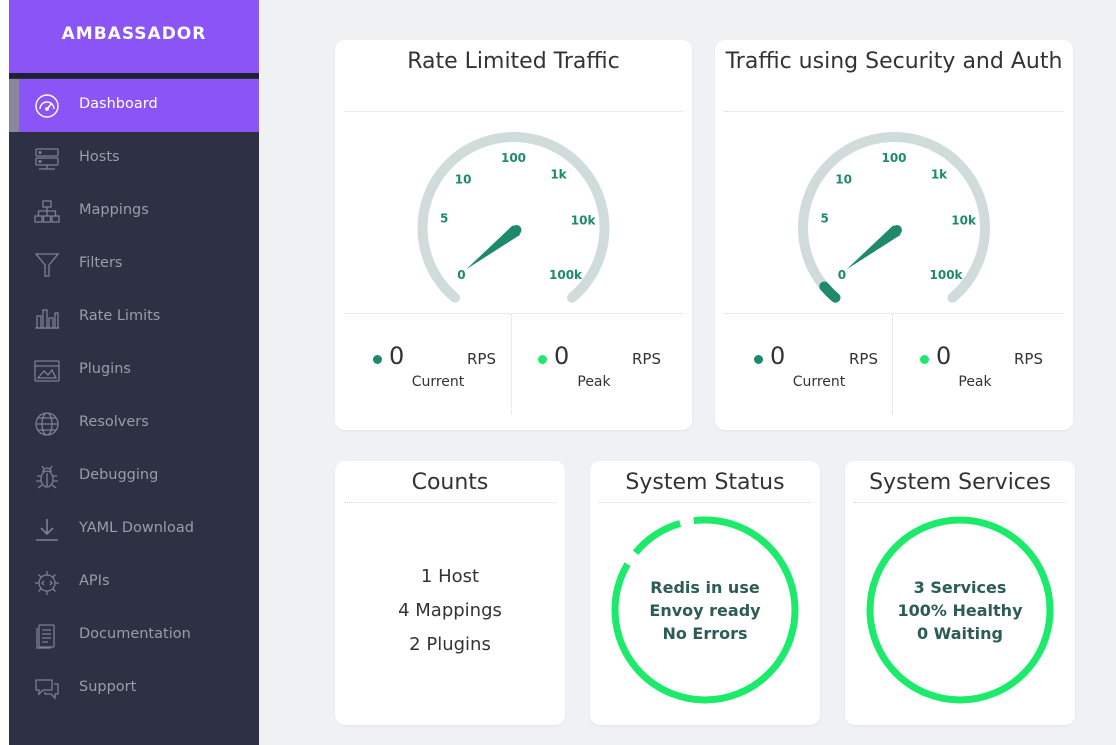 The width and height of the screenshot is (1116, 745). Describe the element at coordinates (119, 475) in the screenshot. I see `sidebar-item-label: Debugging` at that location.